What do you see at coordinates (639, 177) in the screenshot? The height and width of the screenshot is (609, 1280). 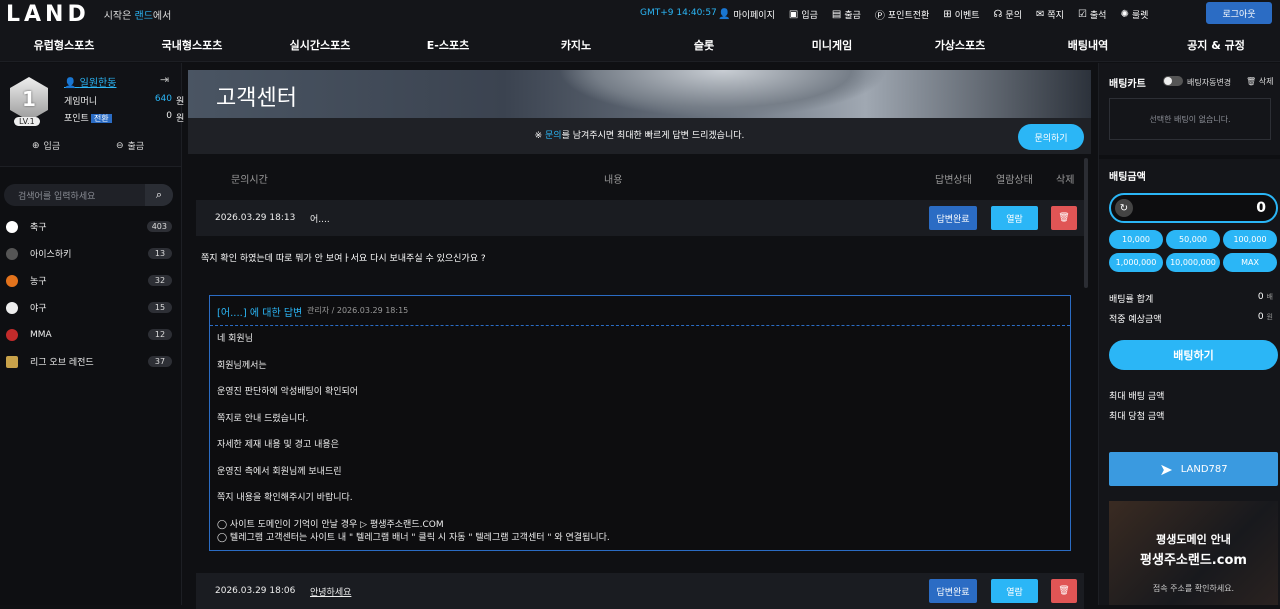 I see `table-header: 문의시간 내용 답변상태 열람상태 삭제` at bounding box center [639, 177].